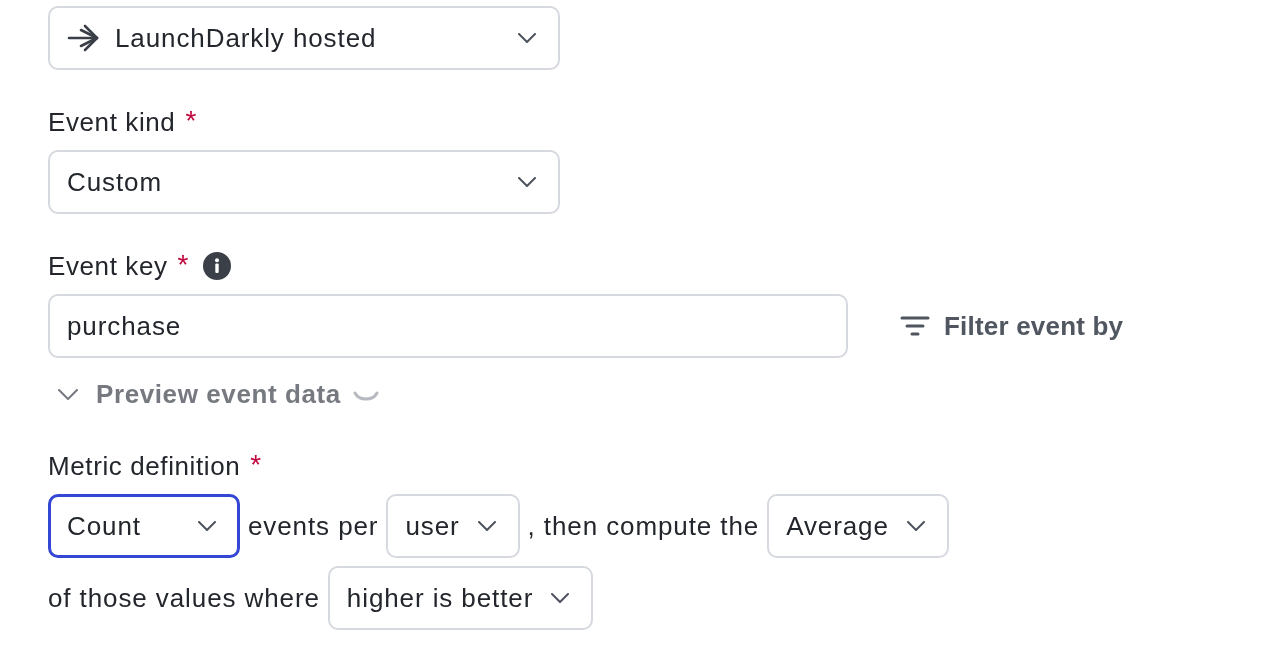 The width and height of the screenshot is (1280, 660). Describe the element at coordinates (217, 266) in the screenshot. I see `info-icon` at that location.